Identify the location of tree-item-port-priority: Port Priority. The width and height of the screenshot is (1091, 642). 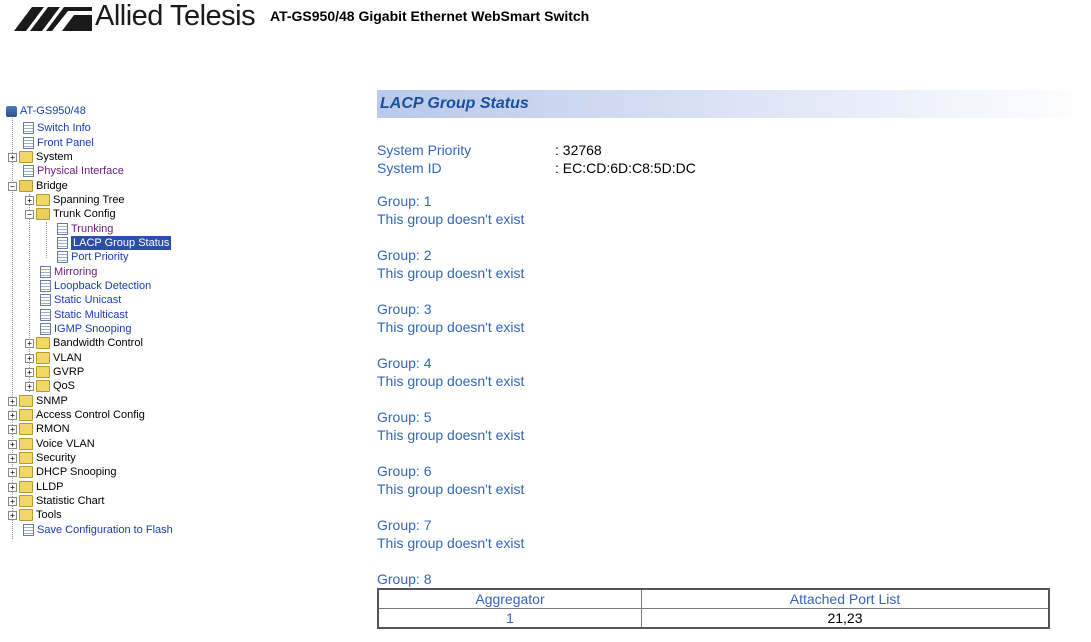
(92, 257).